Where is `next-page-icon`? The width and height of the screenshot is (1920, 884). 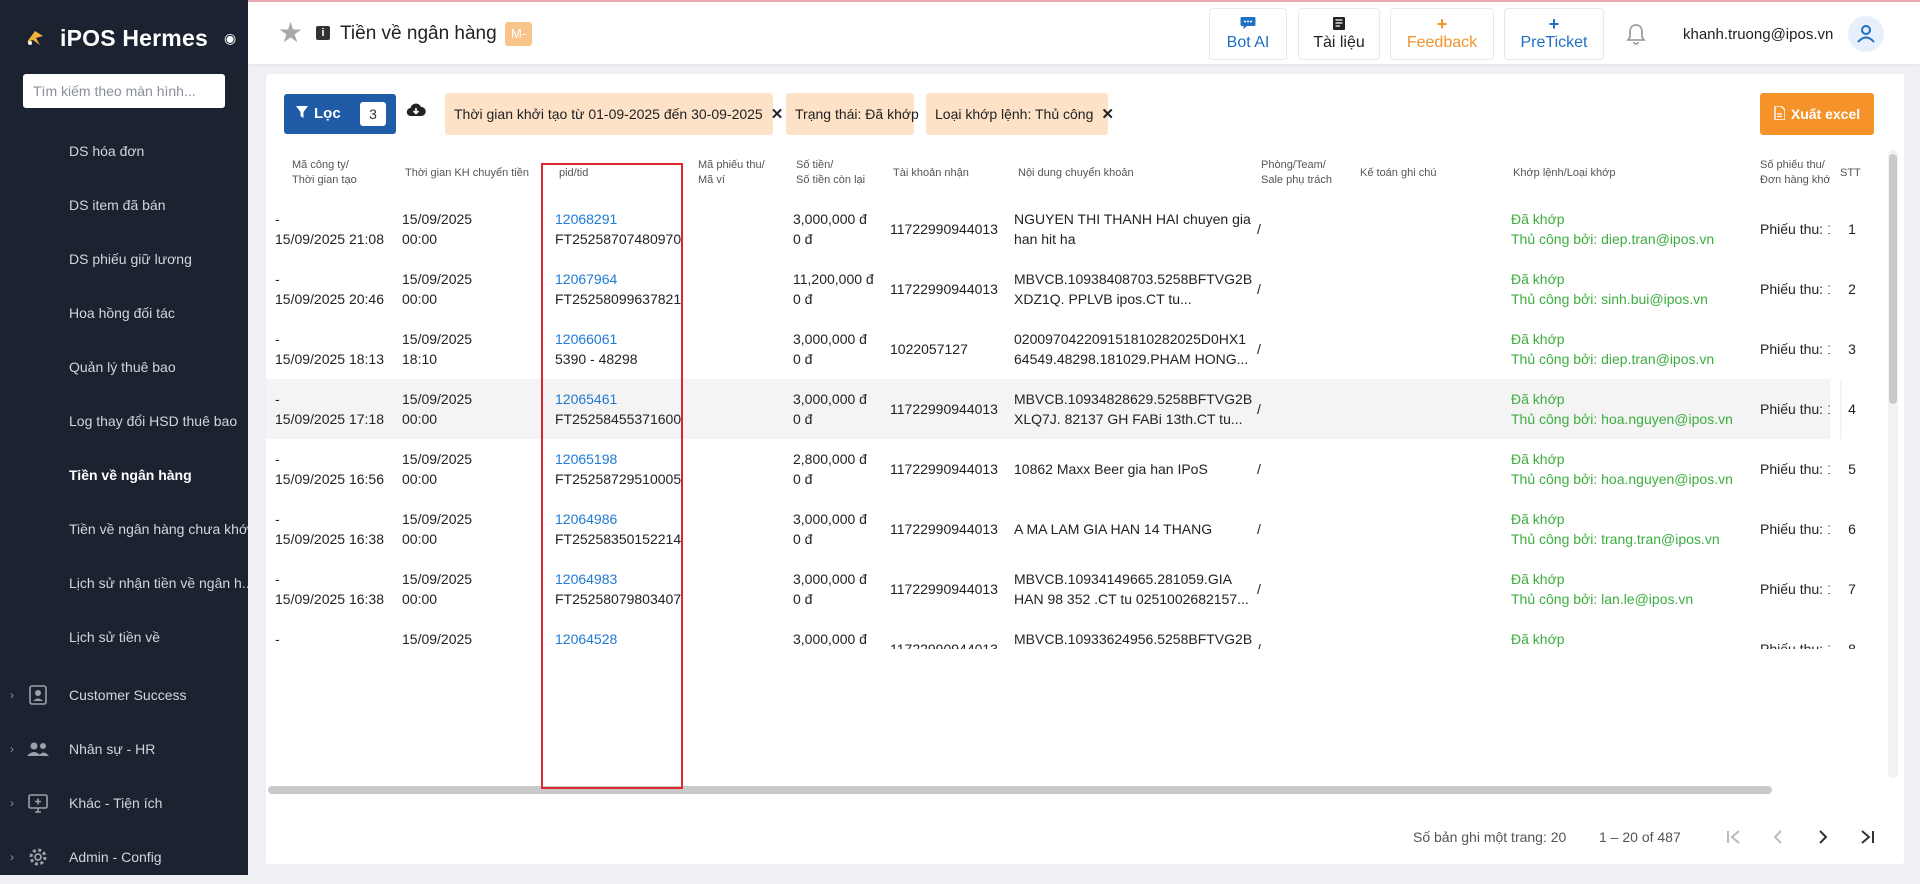 next-page-icon is located at coordinates (1823, 837).